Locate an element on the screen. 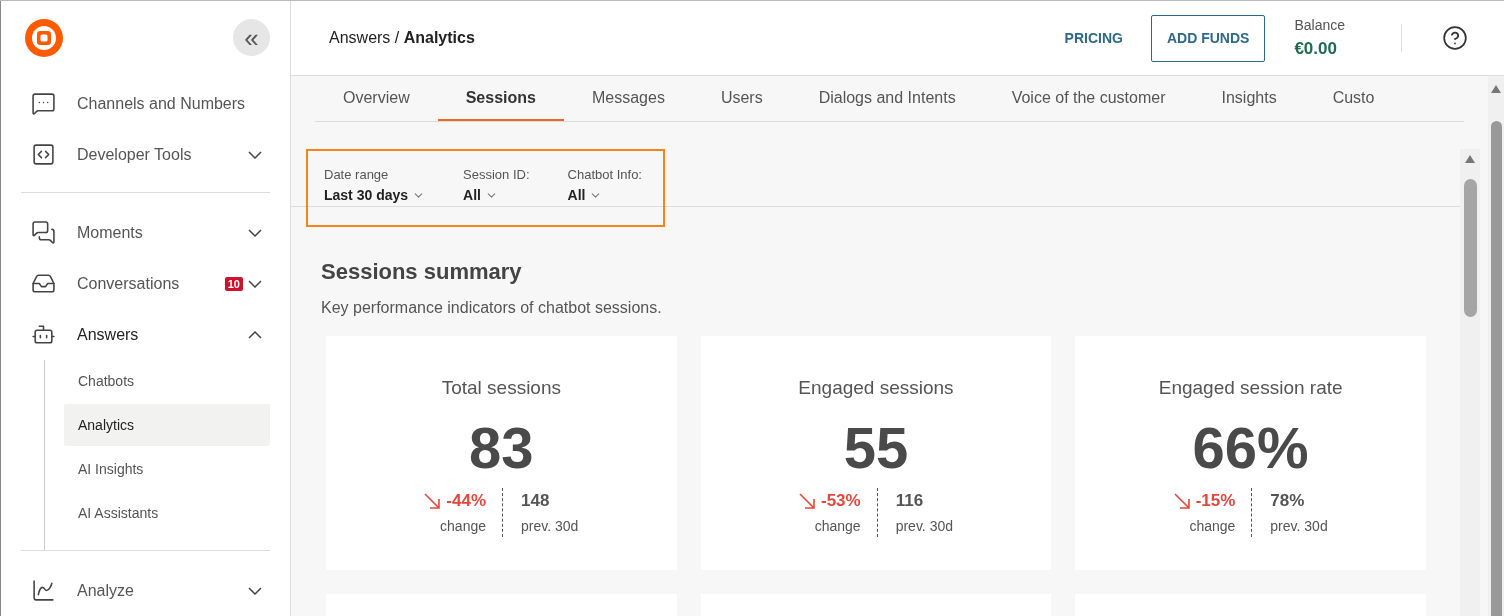  change-value: -44% is located at coordinates (466, 501).